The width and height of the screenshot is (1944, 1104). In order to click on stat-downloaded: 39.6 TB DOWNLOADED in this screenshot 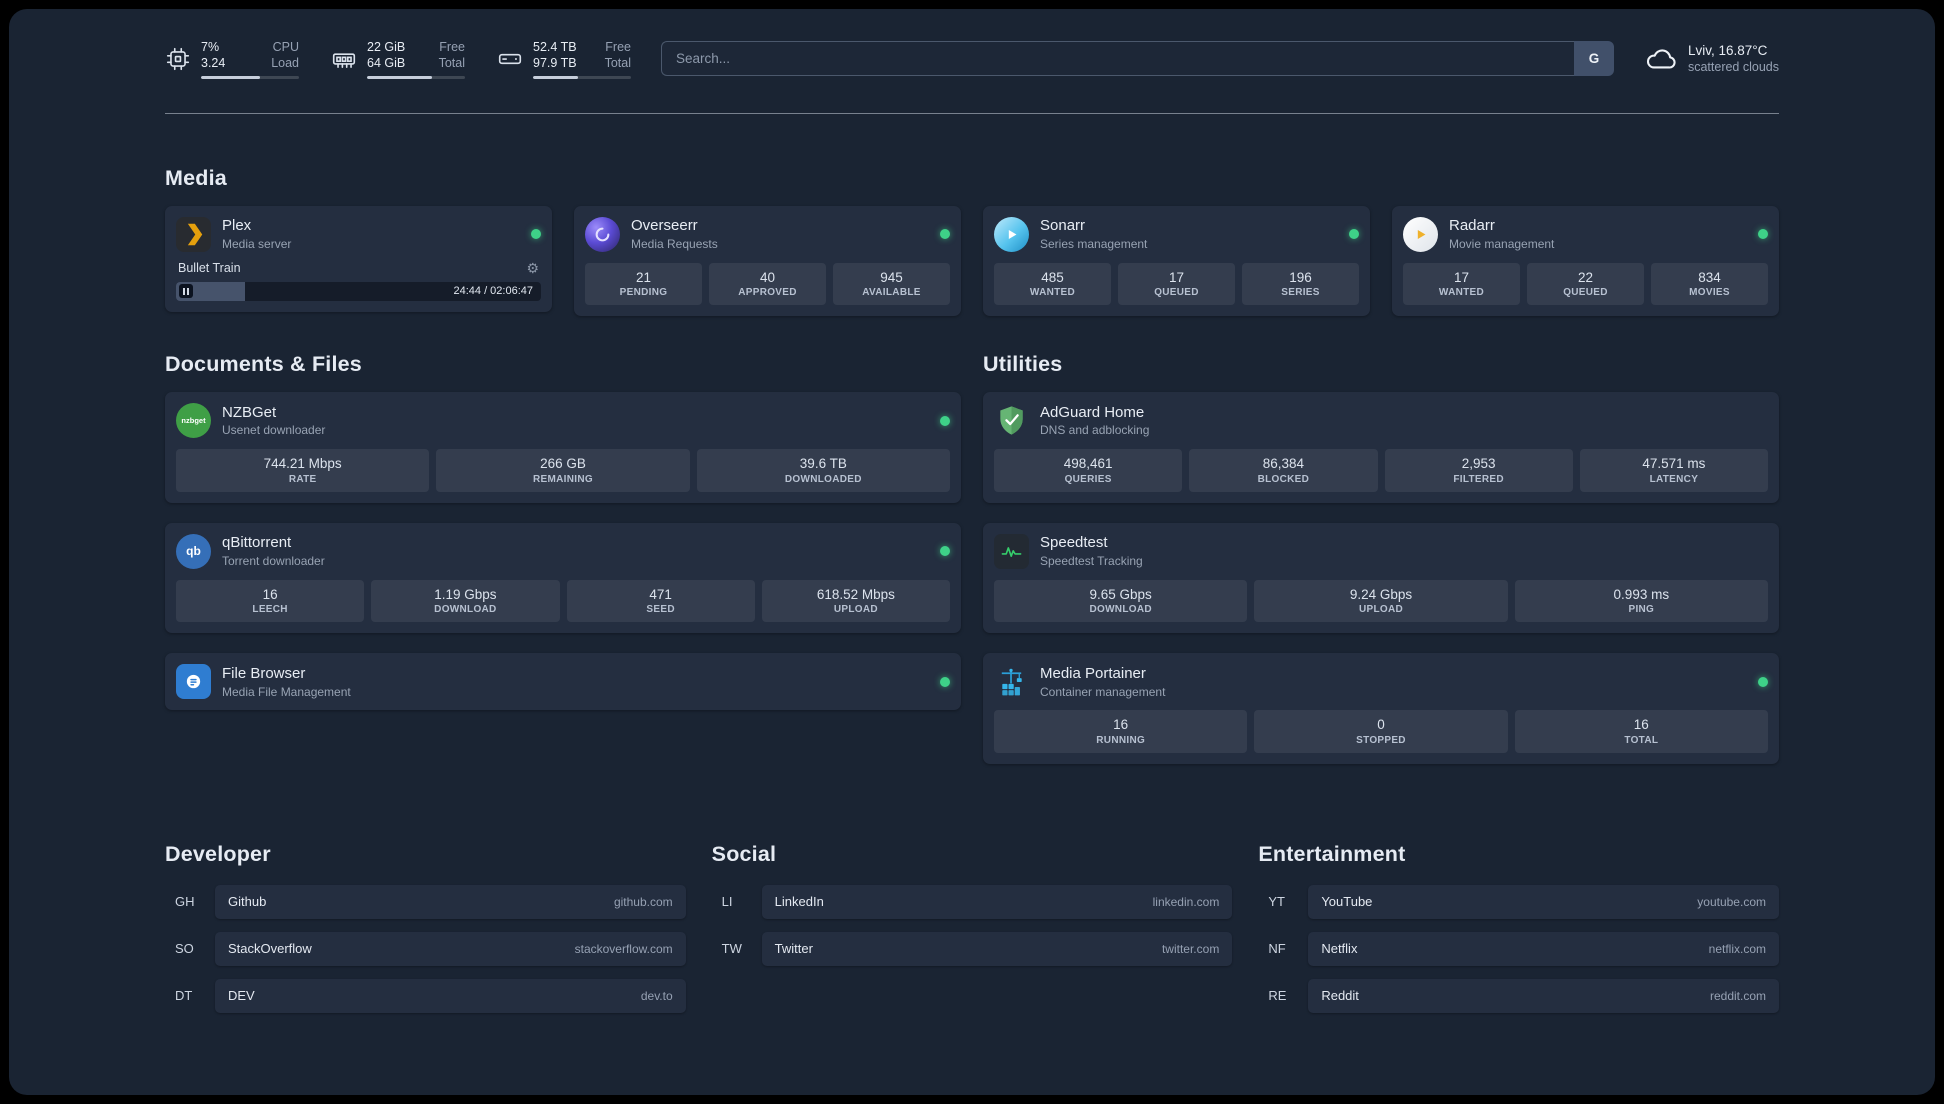, I will do `click(823, 470)`.